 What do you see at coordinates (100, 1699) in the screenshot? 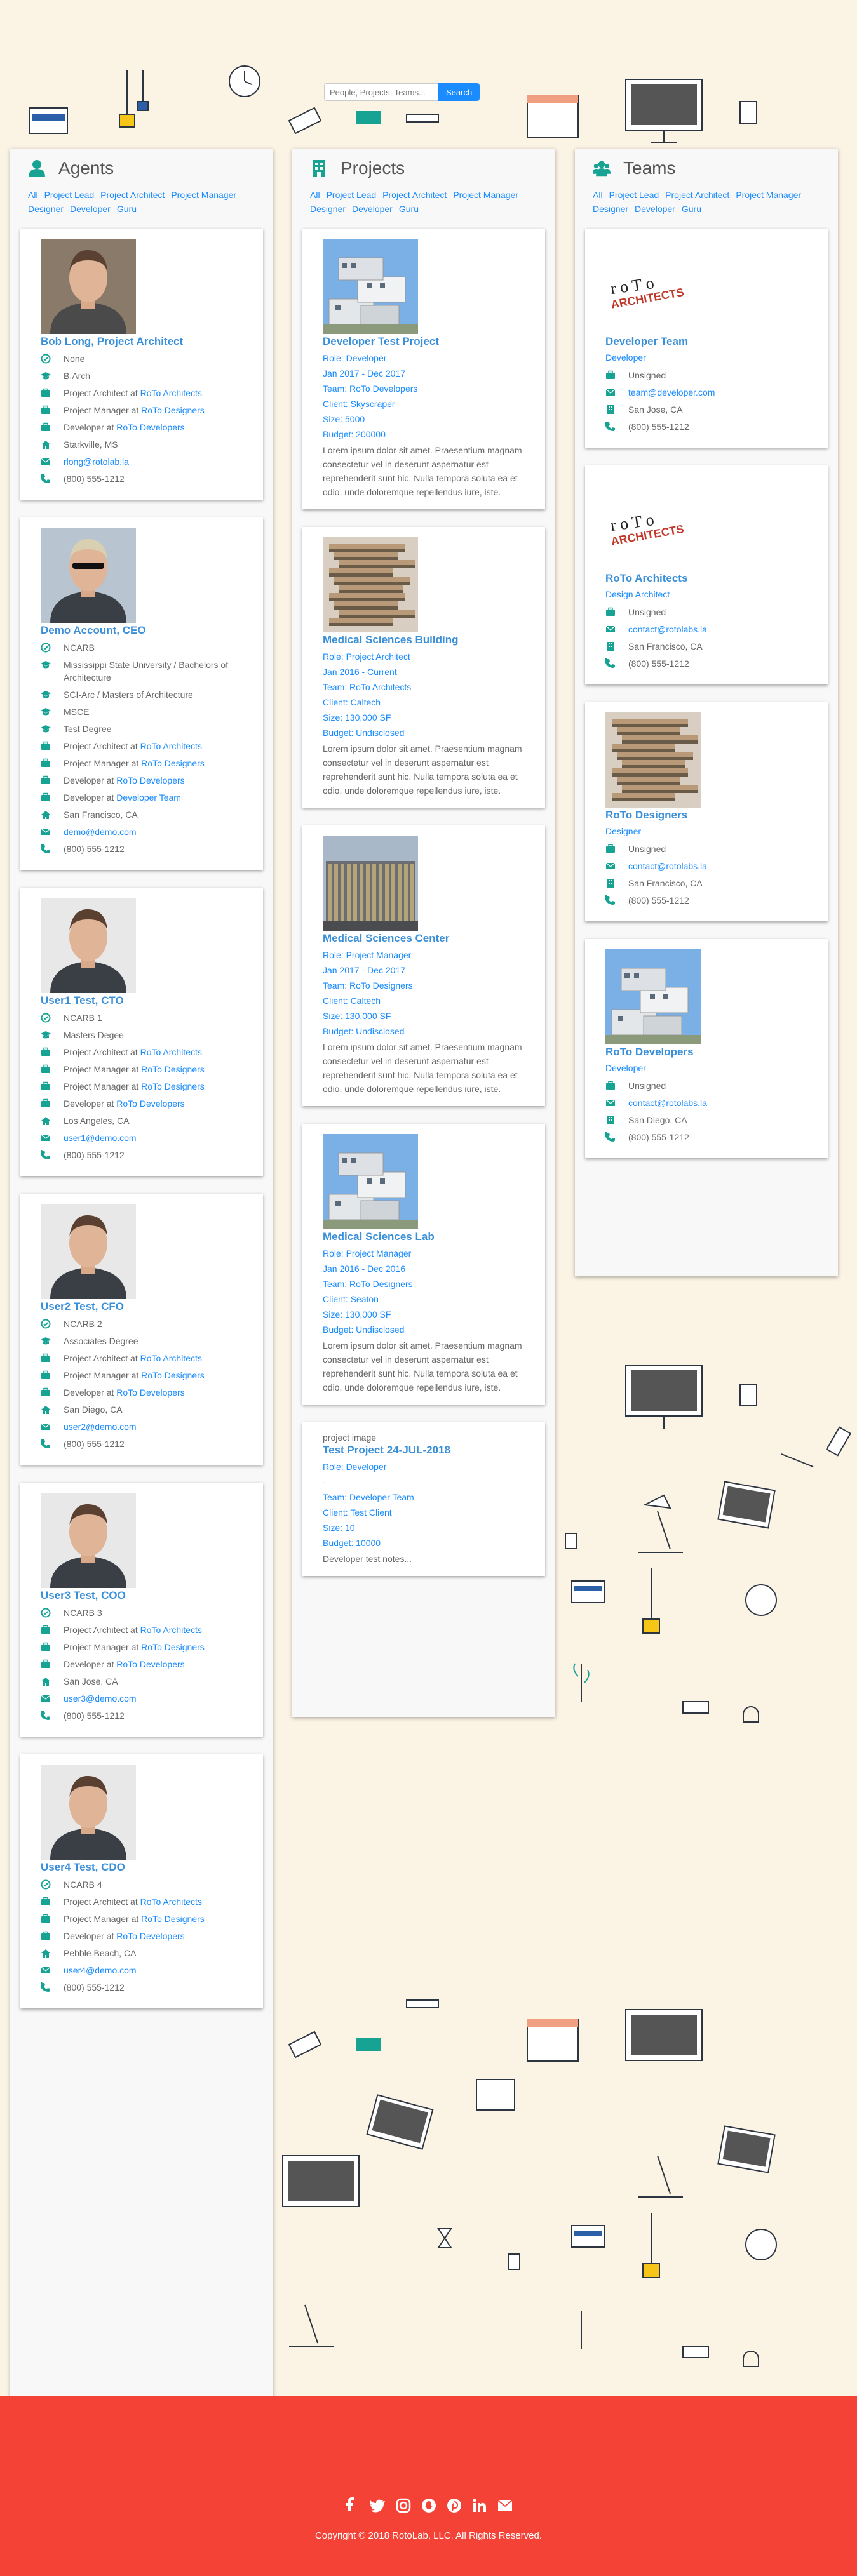
I see `info-link: user3@demo.com` at bounding box center [100, 1699].